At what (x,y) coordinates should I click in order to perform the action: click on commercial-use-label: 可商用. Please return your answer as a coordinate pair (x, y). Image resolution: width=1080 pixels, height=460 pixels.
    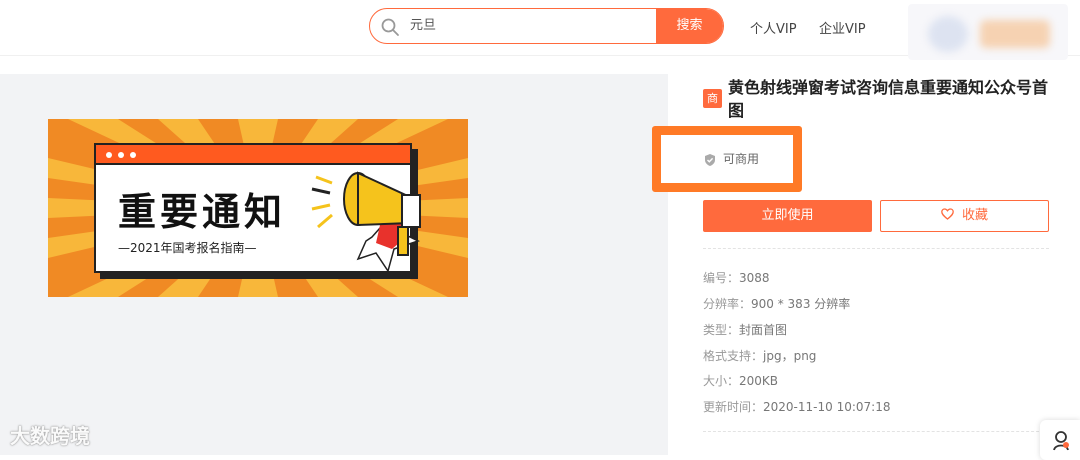
    Looking at the image, I should click on (731, 158).